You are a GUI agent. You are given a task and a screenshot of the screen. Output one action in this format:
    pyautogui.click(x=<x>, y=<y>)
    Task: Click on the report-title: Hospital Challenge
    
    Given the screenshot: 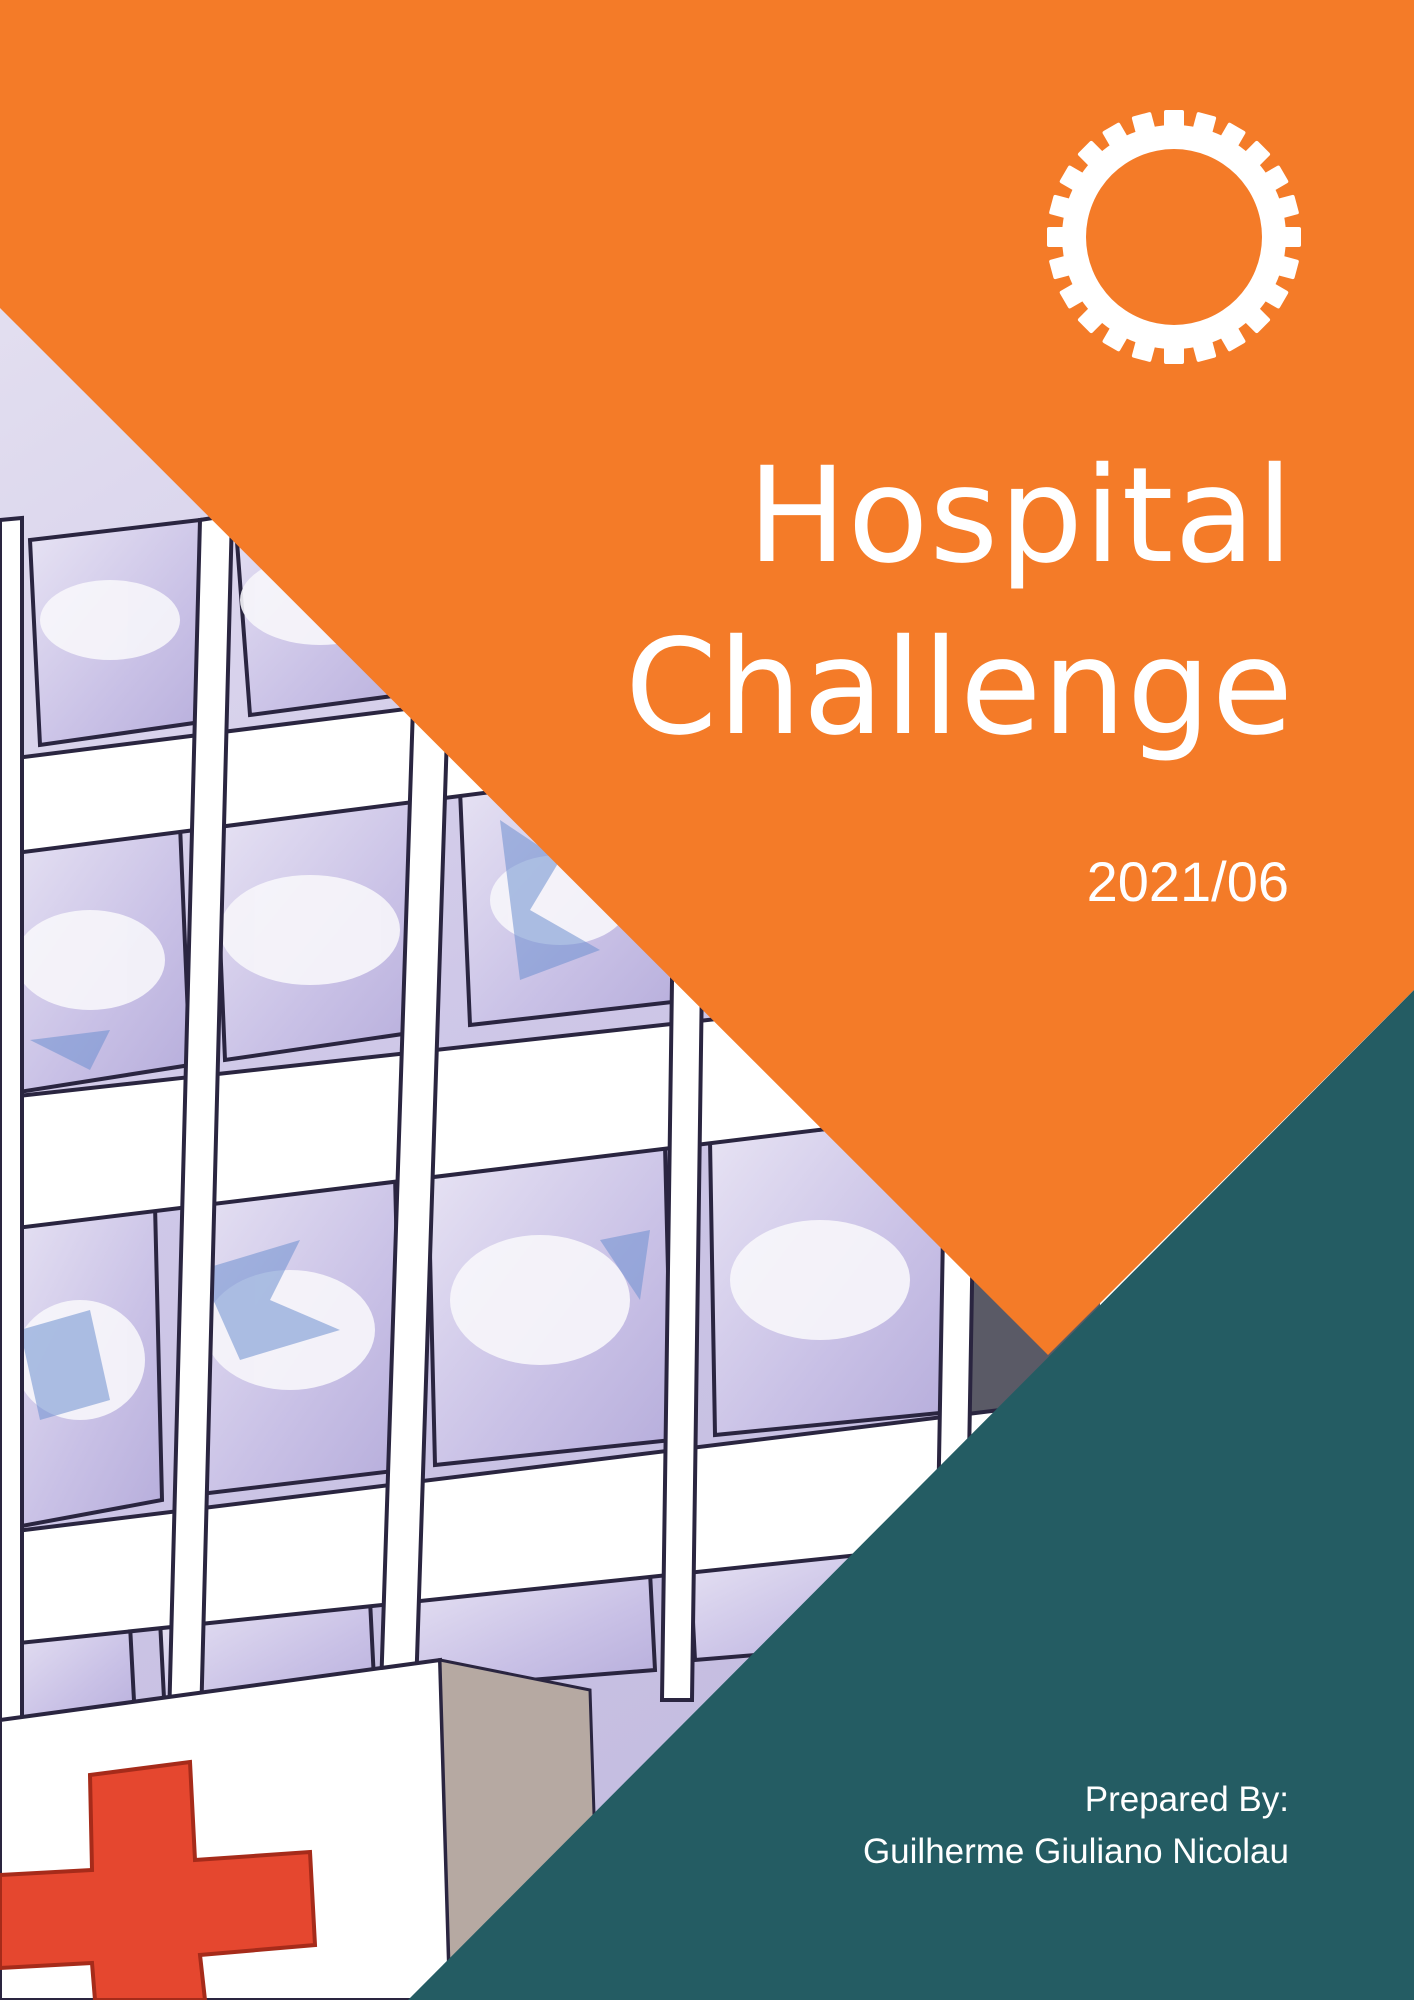 What is the action you would take?
    pyautogui.click(x=959, y=602)
    